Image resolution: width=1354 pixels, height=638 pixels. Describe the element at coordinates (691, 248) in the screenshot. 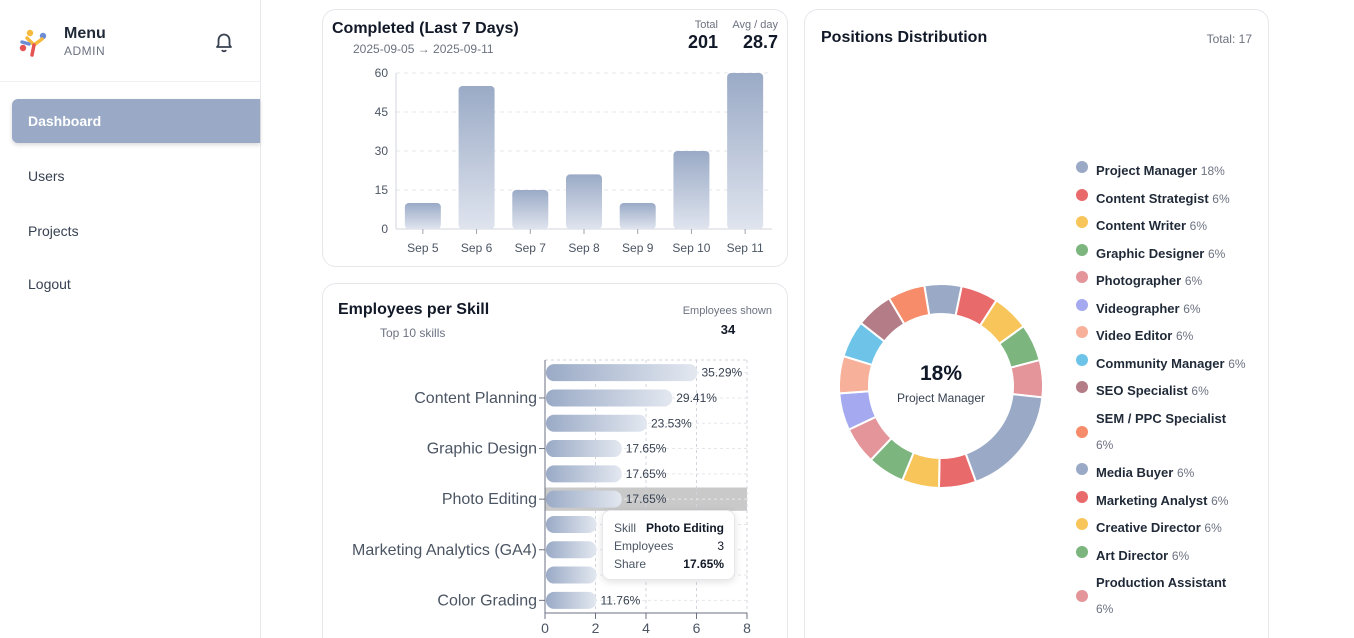

I see `x-tick-label: Sep 10` at that location.